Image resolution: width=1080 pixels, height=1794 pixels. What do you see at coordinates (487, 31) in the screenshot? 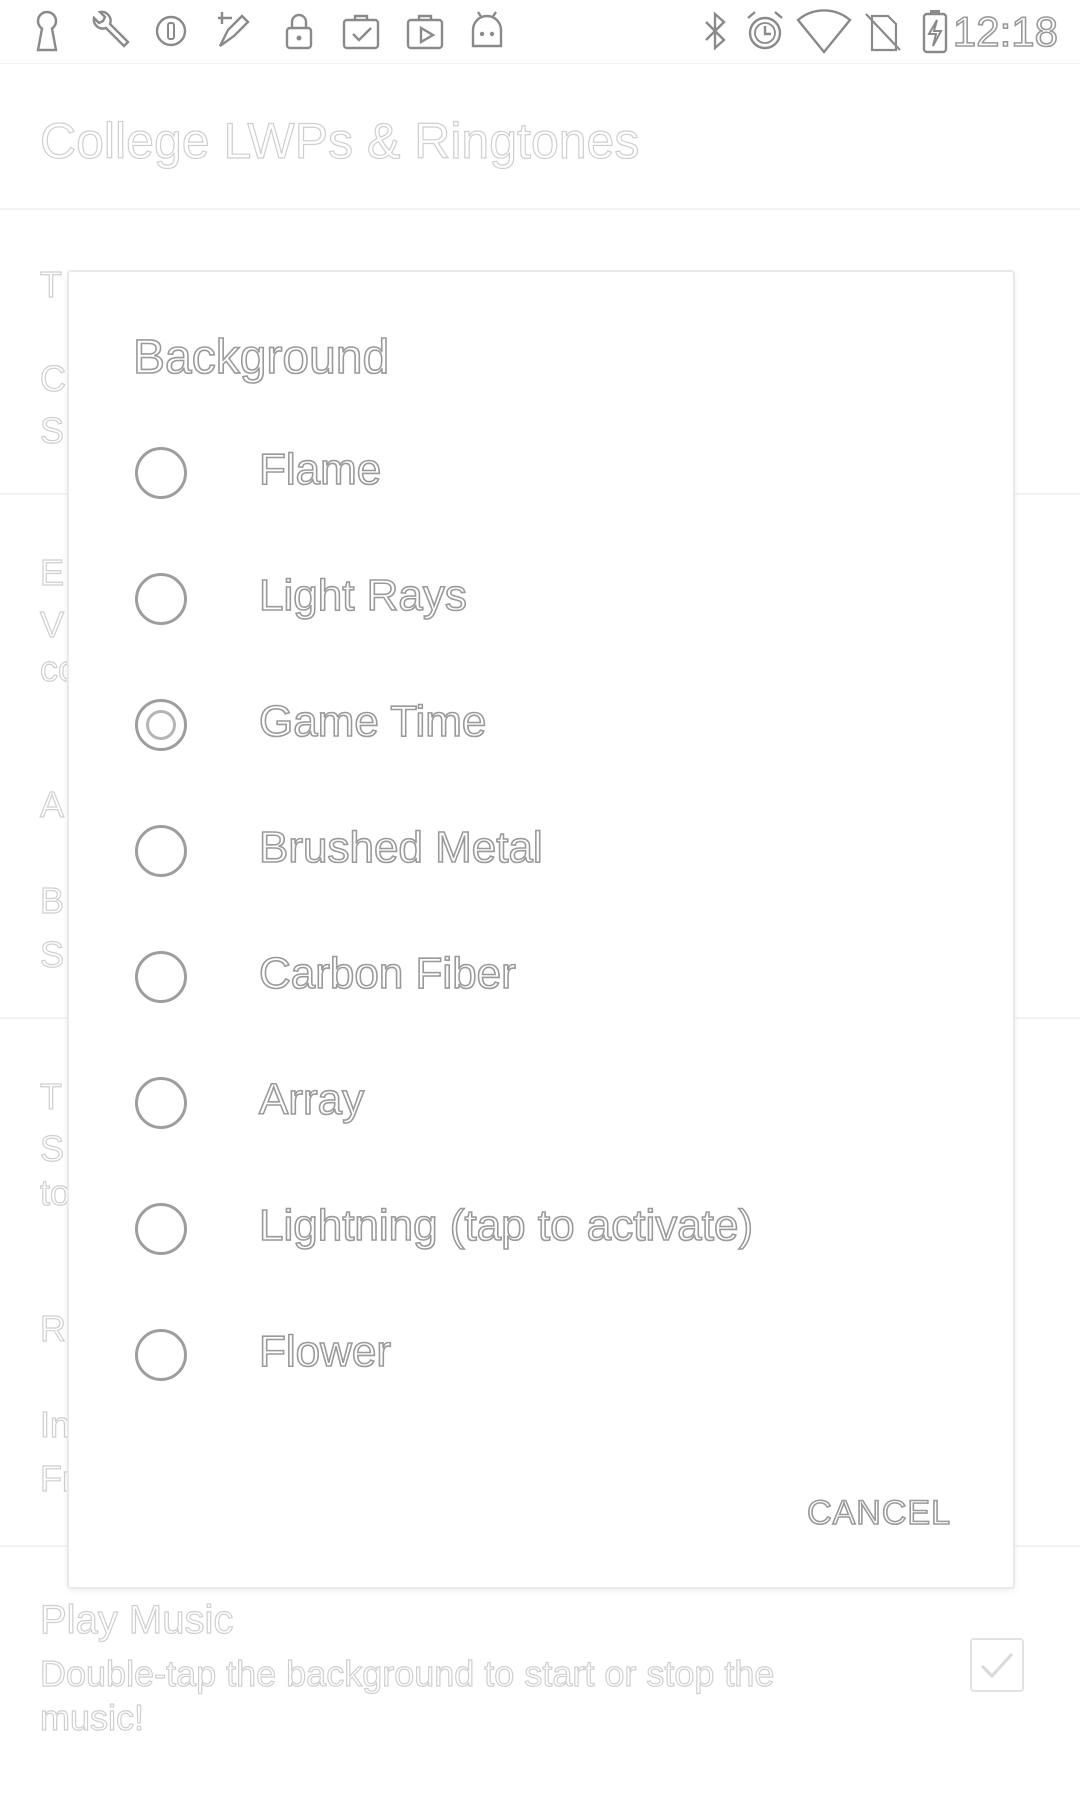
I see `android-icon` at bounding box center [487, 31].